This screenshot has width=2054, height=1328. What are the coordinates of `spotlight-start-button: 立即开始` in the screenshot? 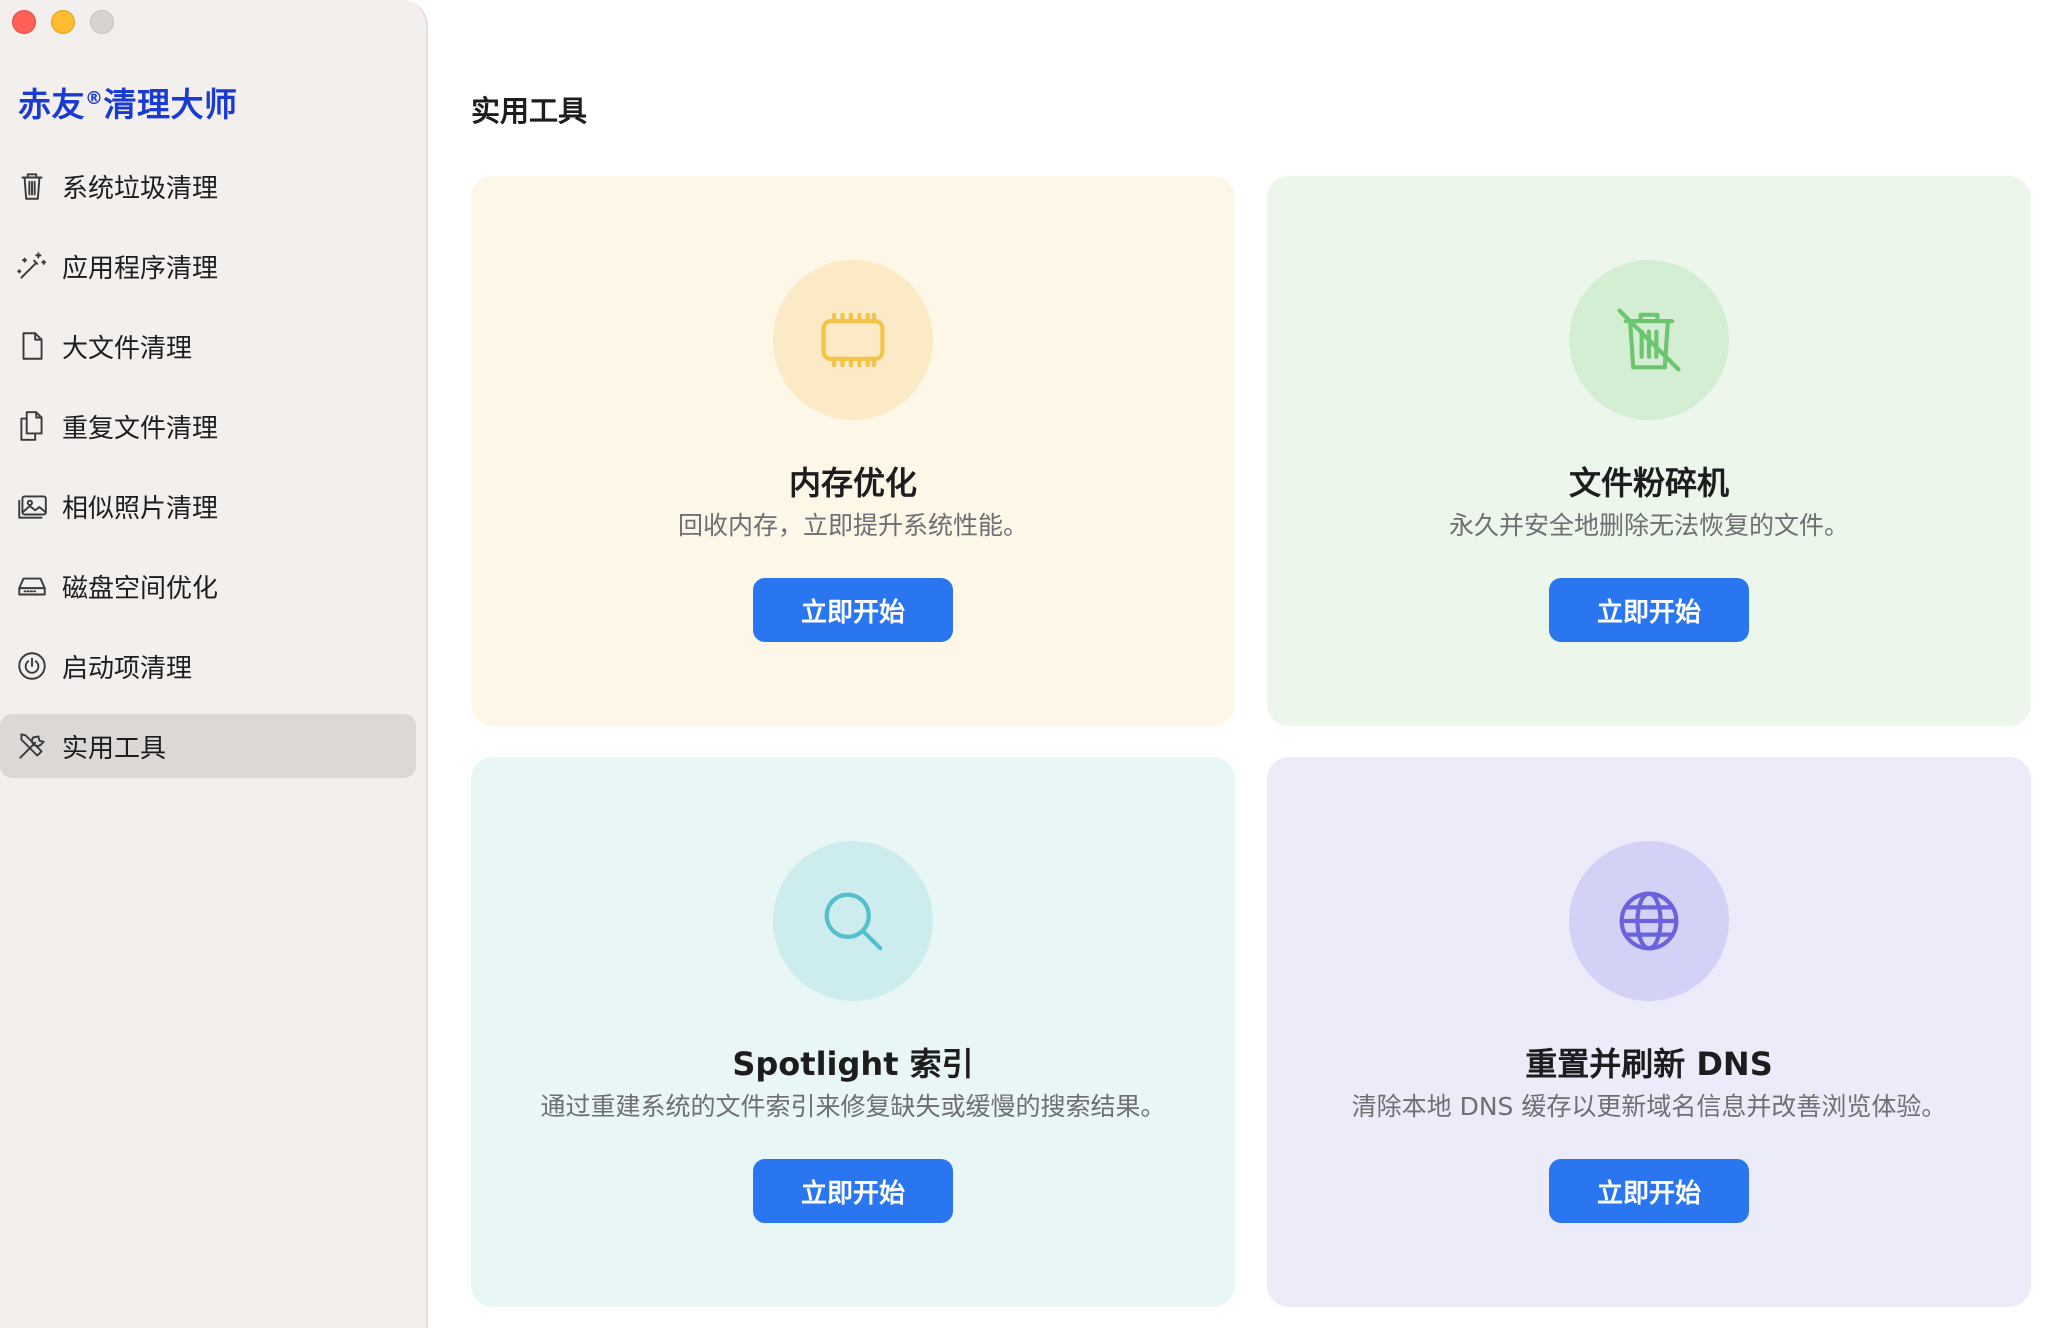 It's located at (853, 1191).